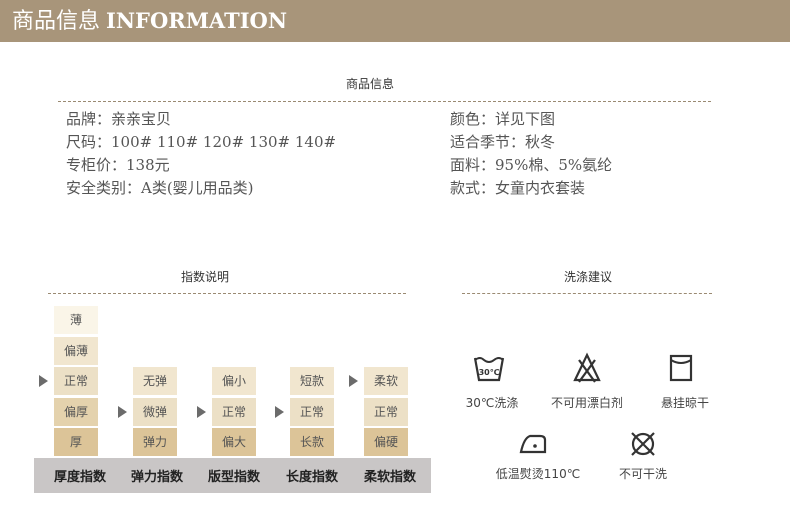  What do you see at coordinates (201, 142) in the screenshot?
I see `info-size: 尺码：100# 110# 120# 130# 140#` at bounding box center [201, 142].